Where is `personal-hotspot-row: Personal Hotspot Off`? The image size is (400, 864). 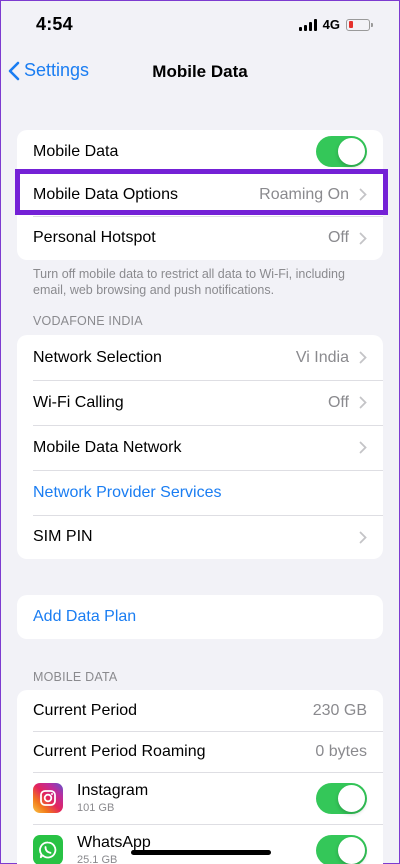
personal-hotspot-row: Personal Hotspot Off is located at coordinates (200, 238).